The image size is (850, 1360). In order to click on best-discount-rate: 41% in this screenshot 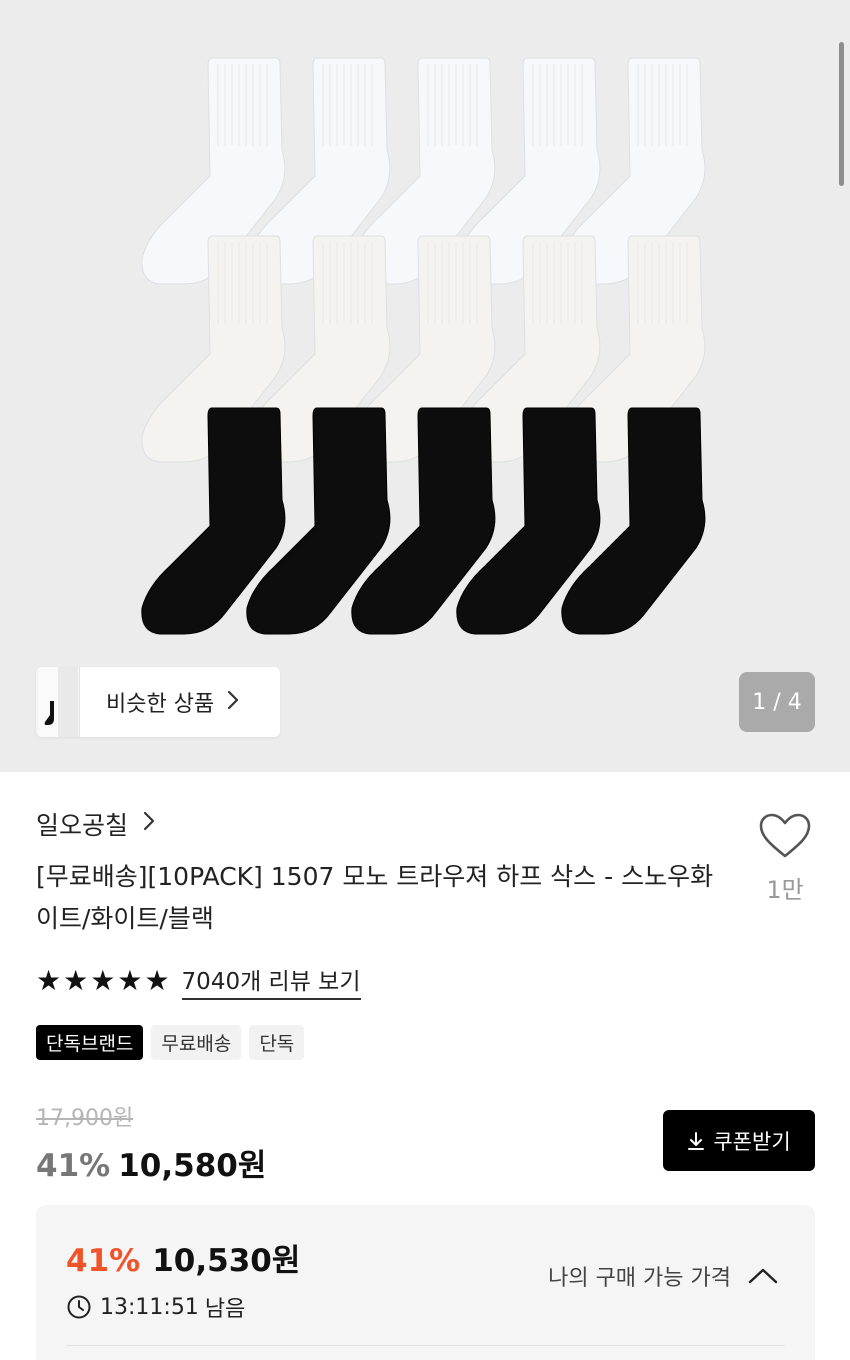, I will do `click(103, 1261)`.